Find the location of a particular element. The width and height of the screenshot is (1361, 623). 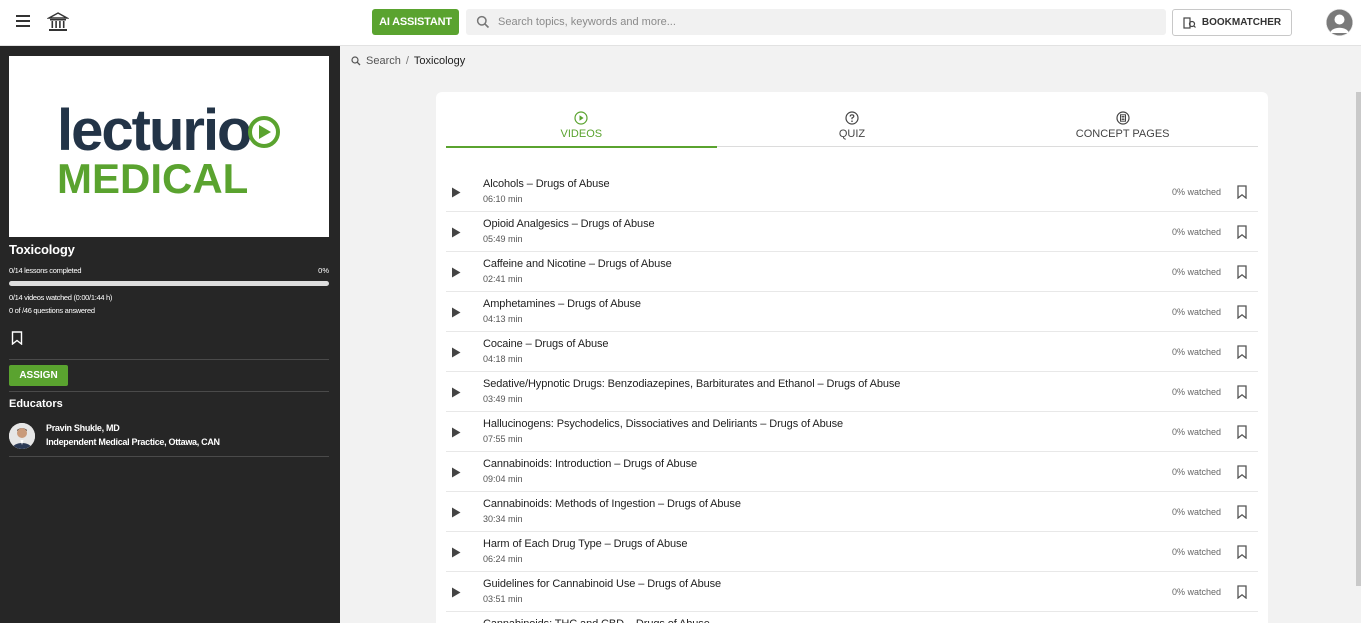

assign-button: ASSIGN is located at coordinates (38, 375).